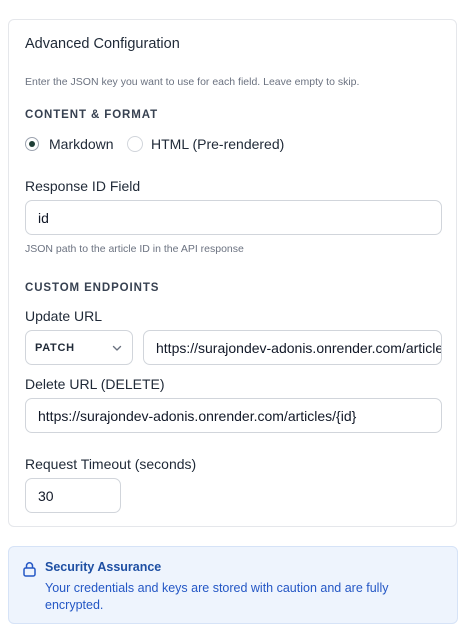  Describe the element at coordinates (92, 288) in the screenshot. I see `section-custom-endpoints: CUSTOM ENDPOINTS` at that location.